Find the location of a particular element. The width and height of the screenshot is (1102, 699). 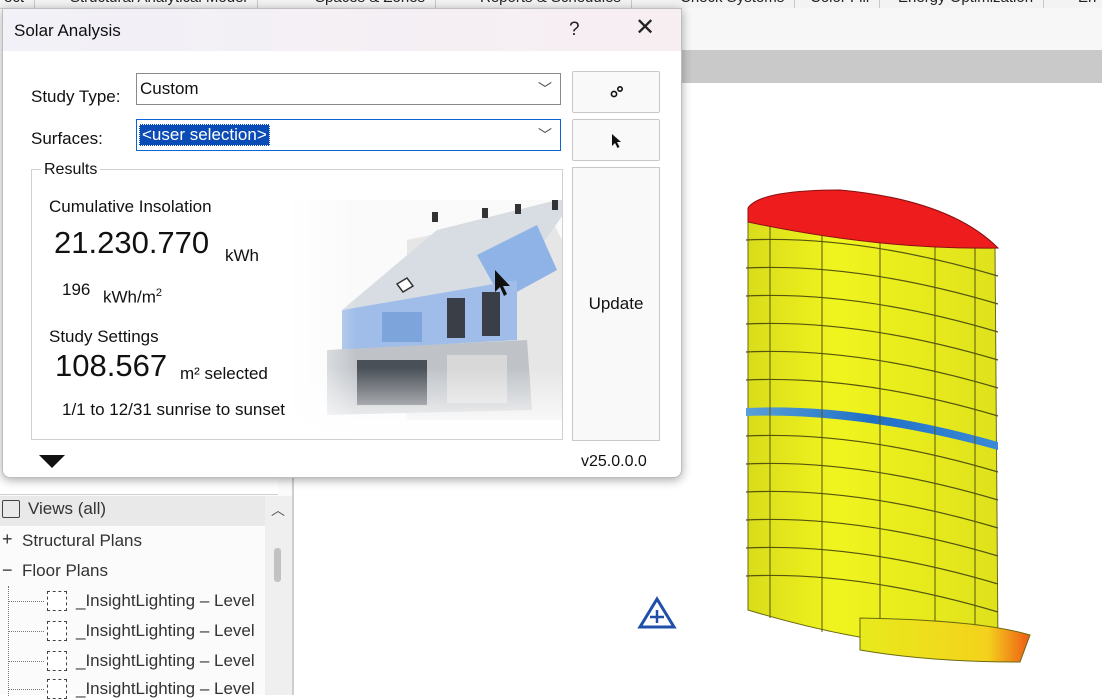

ribbon-panel is located at coordinates (891, 29).